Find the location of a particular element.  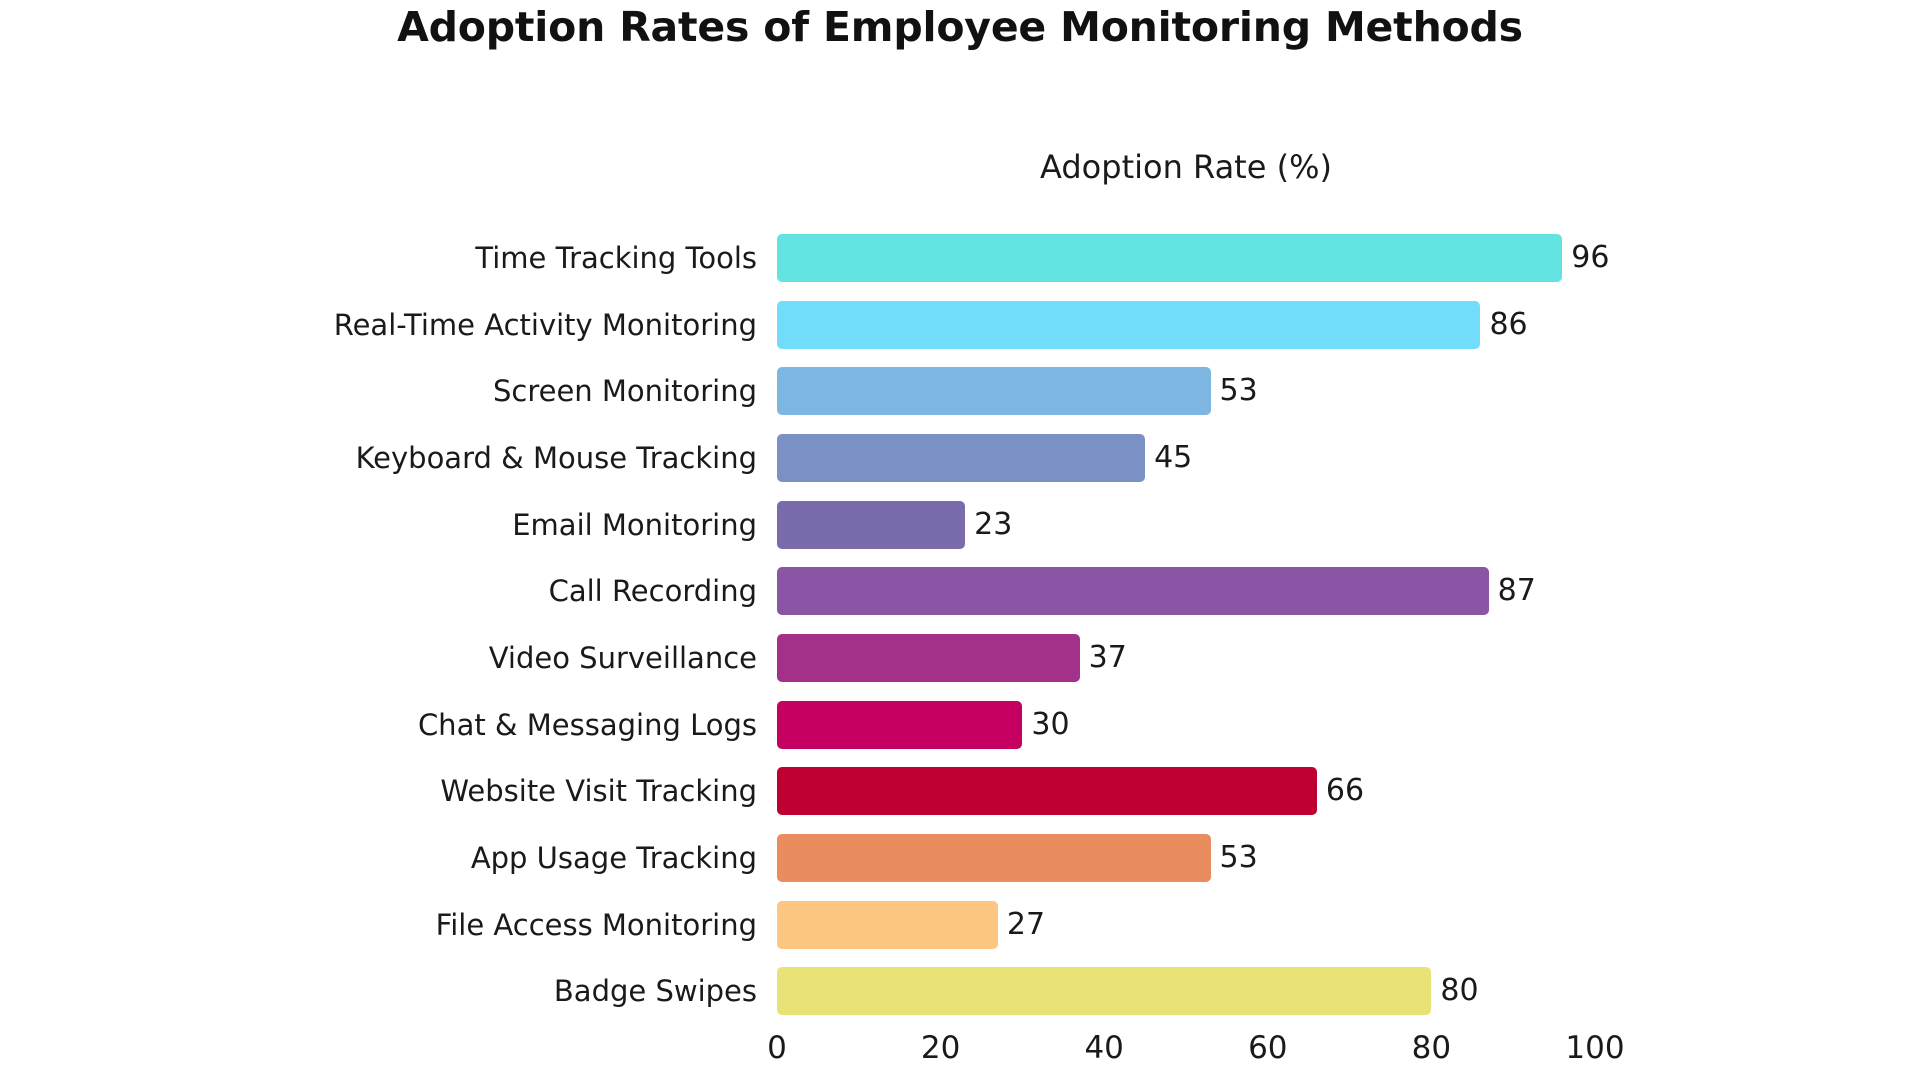

x-axis-tick-label: 80 is located at coordinates (1431, 1048).